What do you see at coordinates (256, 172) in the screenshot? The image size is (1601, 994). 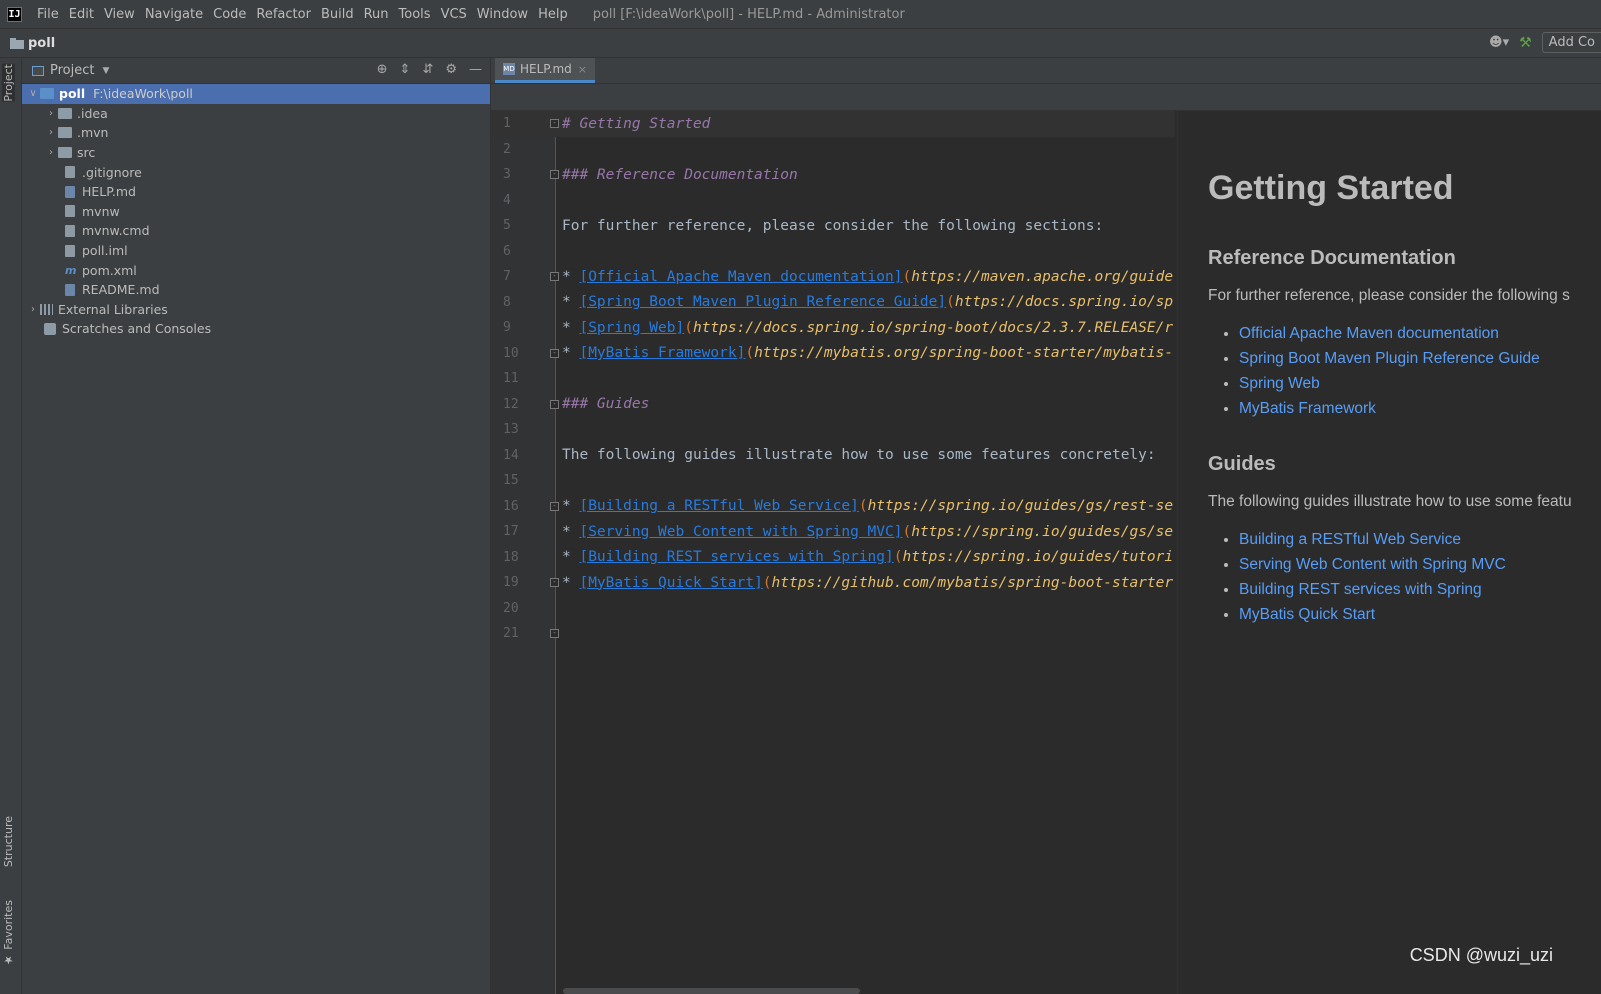 I see `tree-item-gitignore: .gitignore` at bounding box center [256, 172].